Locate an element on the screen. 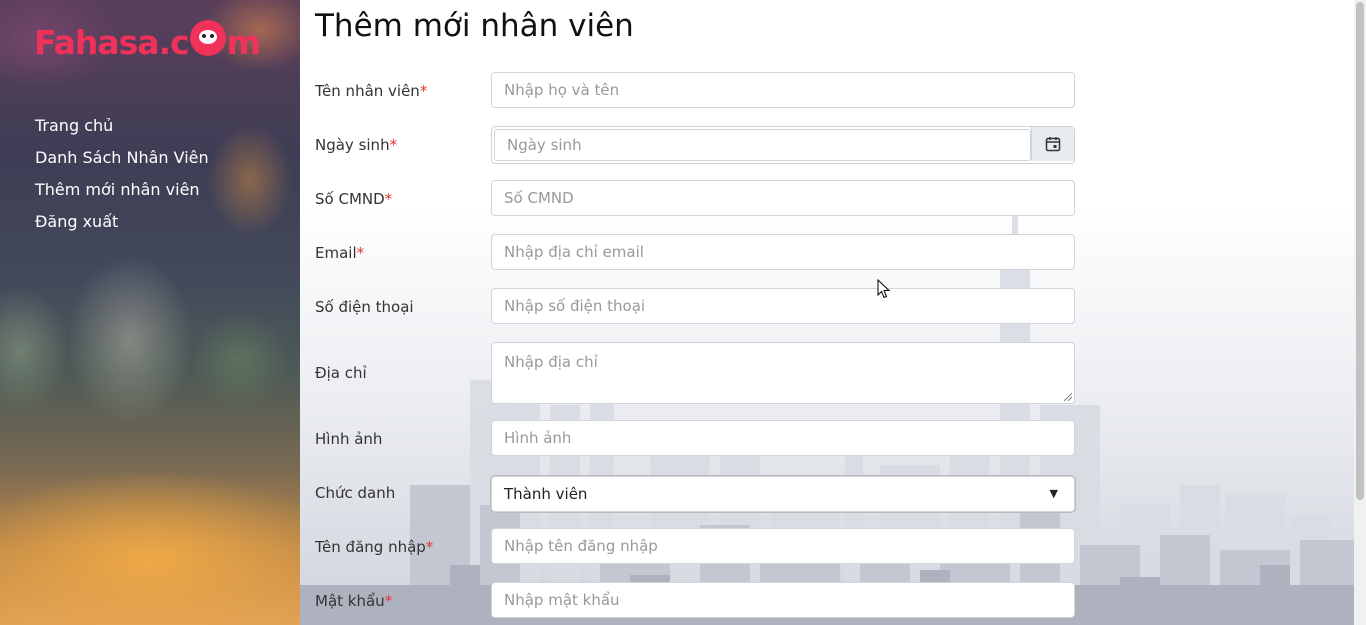  form-row-name: Tên nhân viên* Nhập họ và tên is located at coordinates (696, 91).